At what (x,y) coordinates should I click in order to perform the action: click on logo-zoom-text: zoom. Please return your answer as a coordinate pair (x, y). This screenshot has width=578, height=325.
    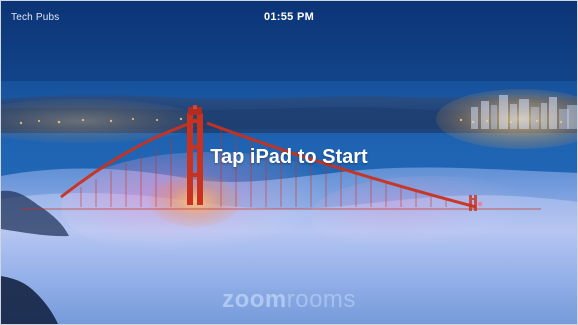
    Looking at the image, I should click on (254, 299).